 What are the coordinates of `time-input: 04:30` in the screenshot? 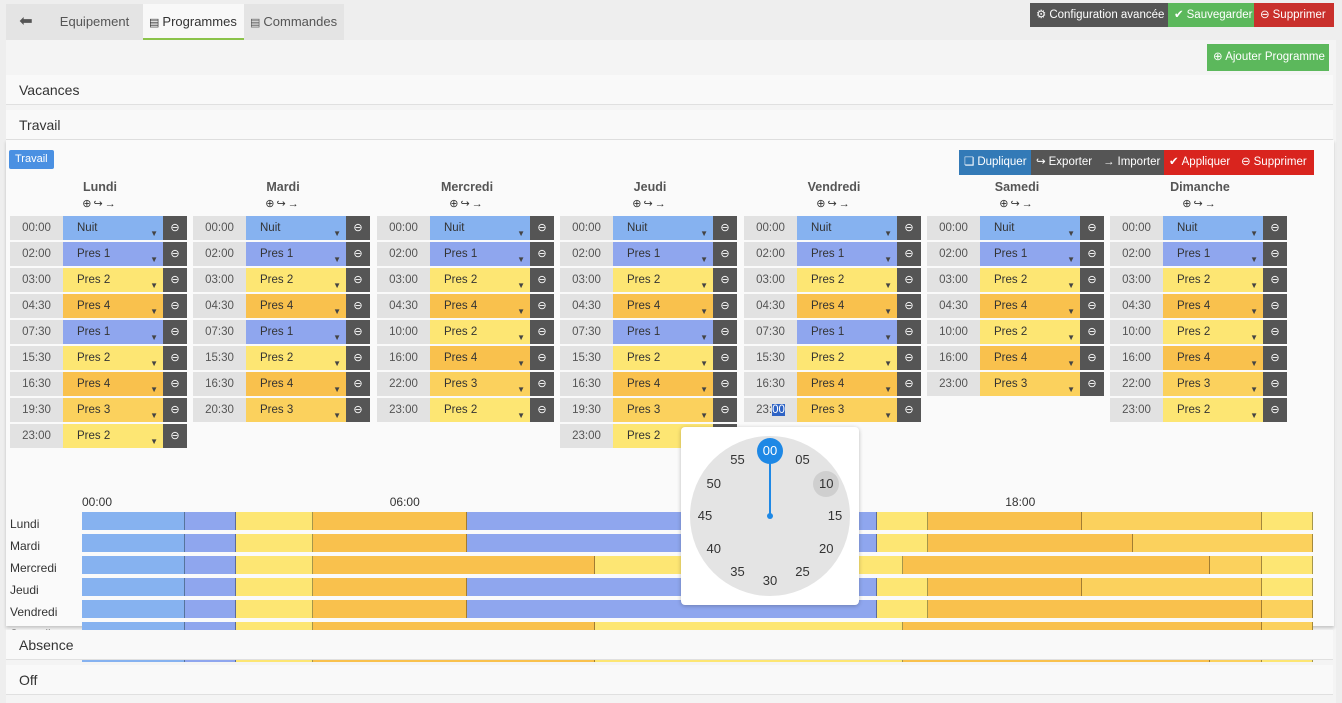 It's located at (586, 306).